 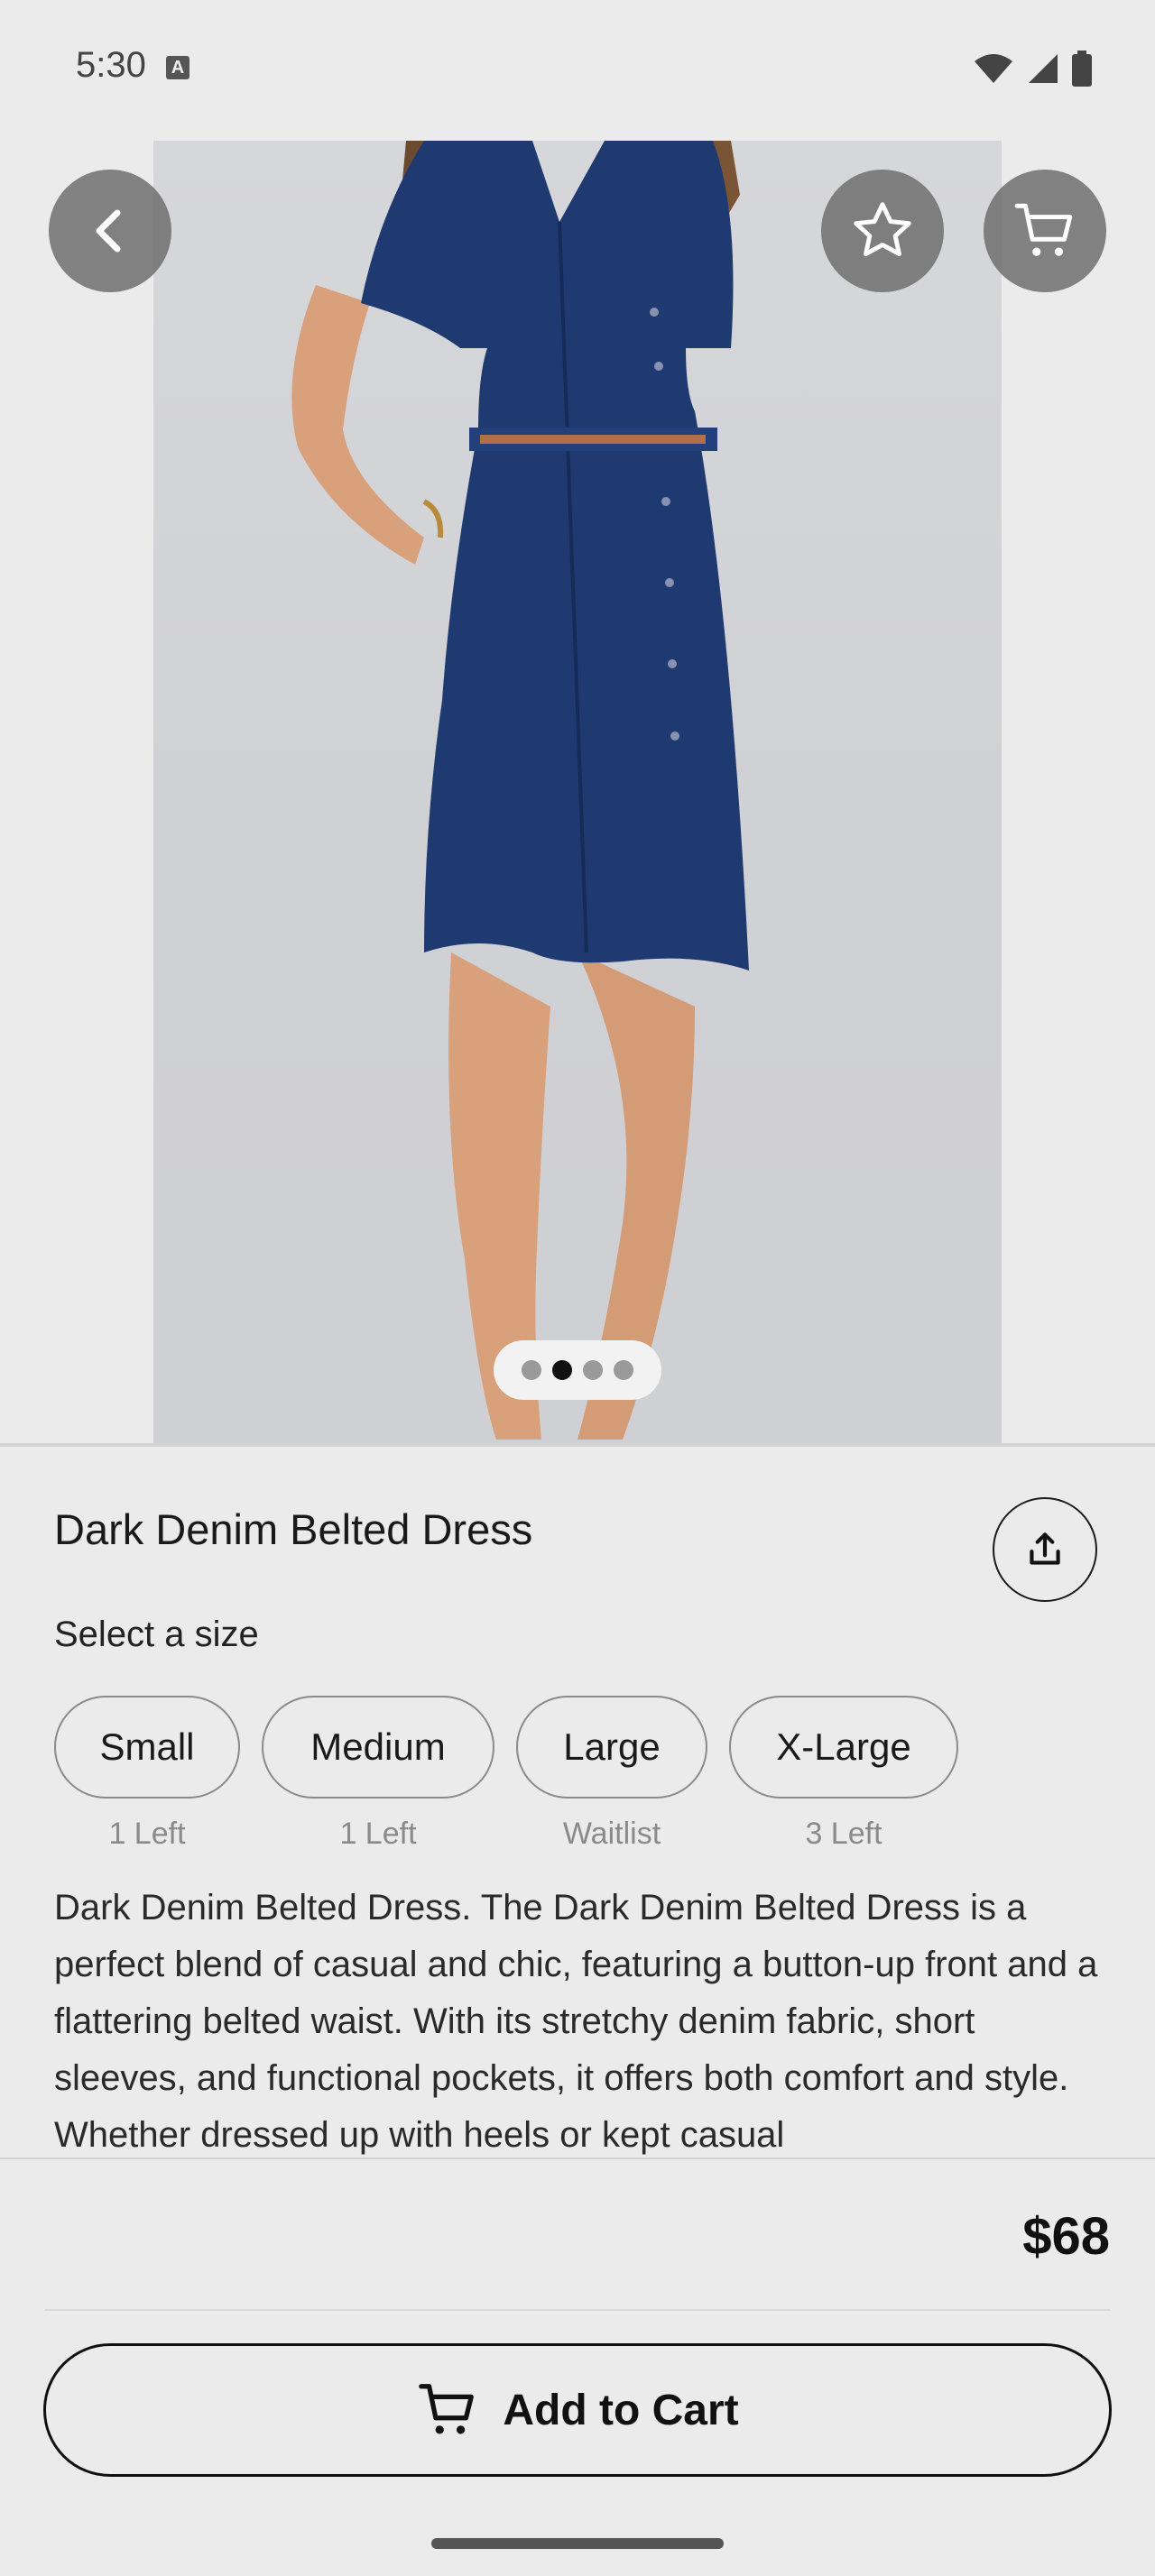 I want to click on share-button, so click(x=1045, y=1549).